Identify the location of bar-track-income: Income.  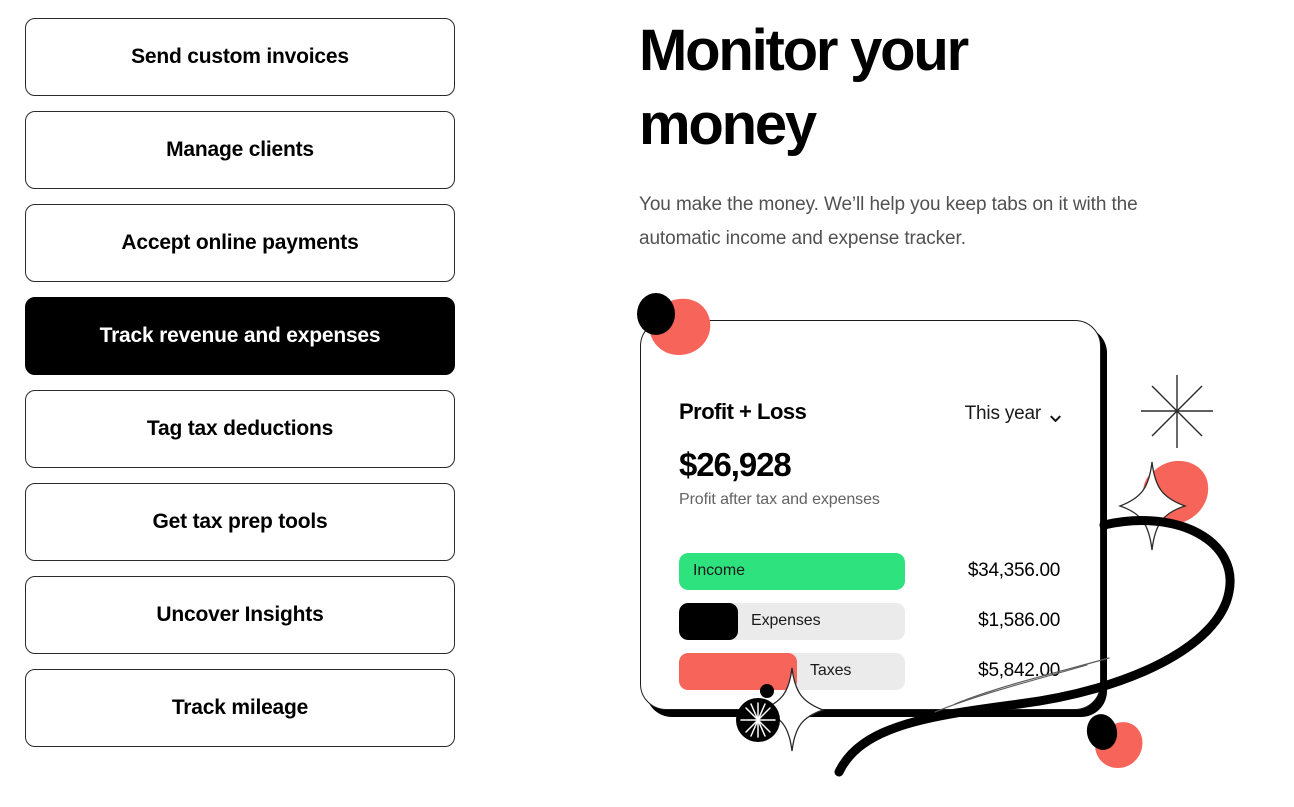
(792, 571).